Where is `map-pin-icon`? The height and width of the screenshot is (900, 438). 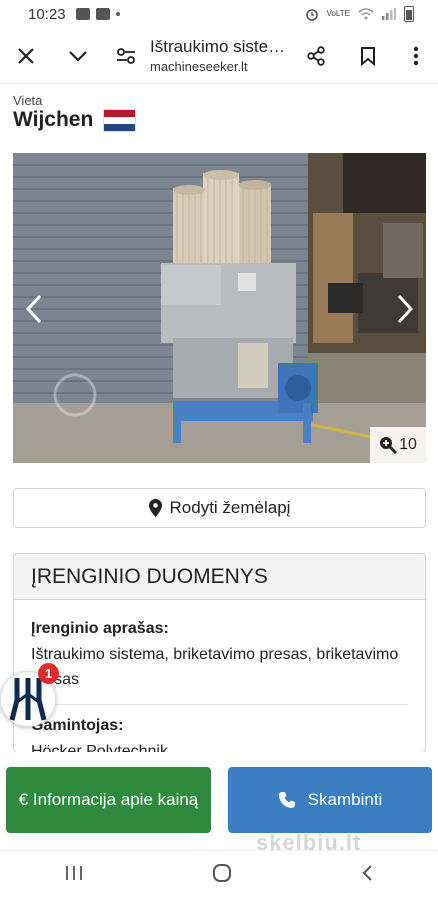
map-pin-icon is located at coordinates (155, 508).